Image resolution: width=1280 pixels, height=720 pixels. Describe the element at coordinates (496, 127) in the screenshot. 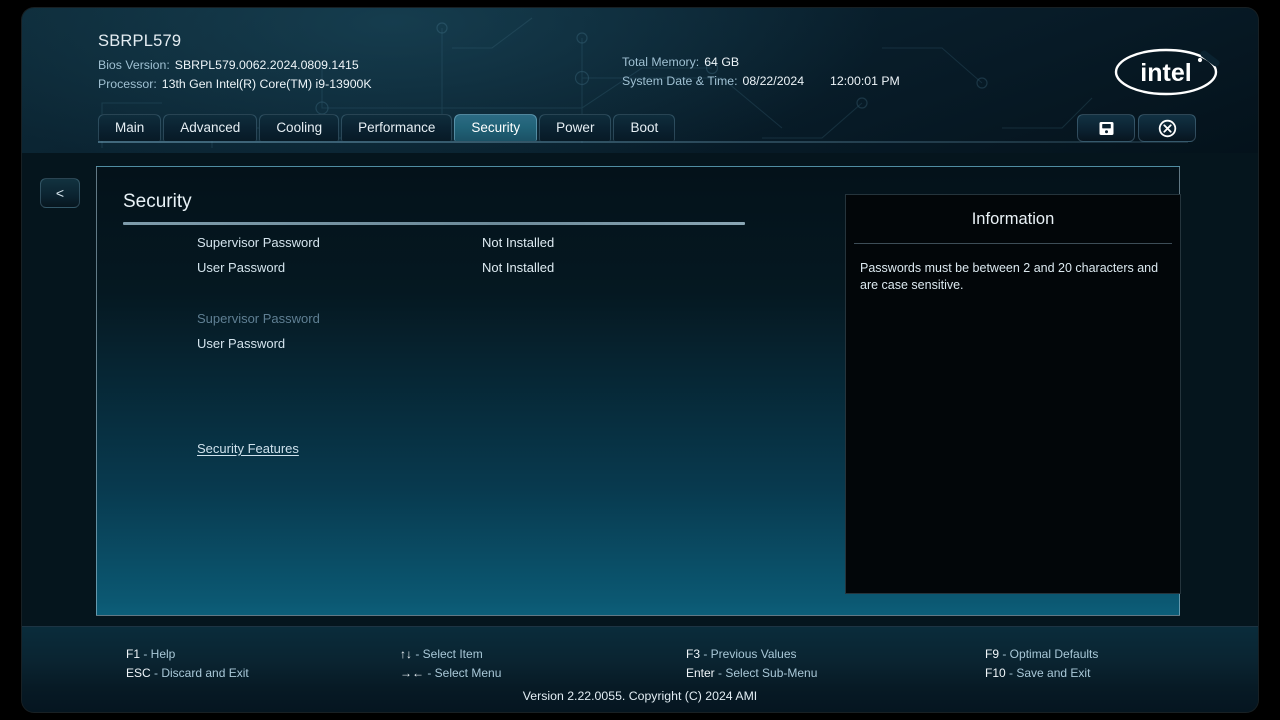

I see `tab-security: Security` at that location.